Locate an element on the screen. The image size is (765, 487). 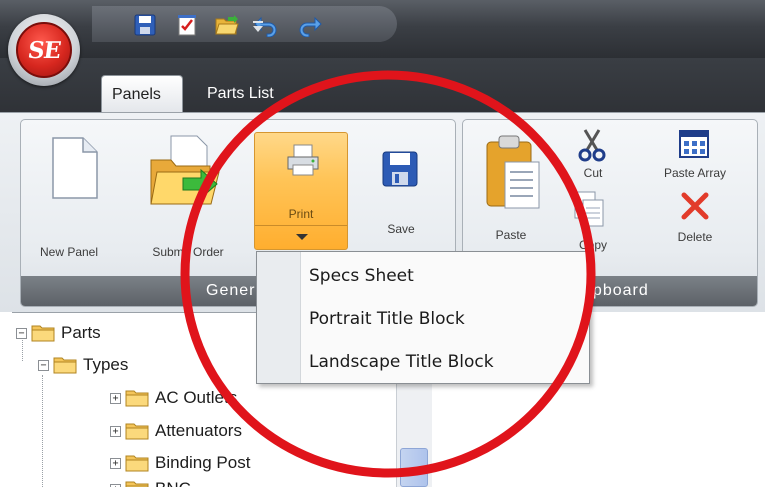
save-icon is located at coordinates (145, 25).